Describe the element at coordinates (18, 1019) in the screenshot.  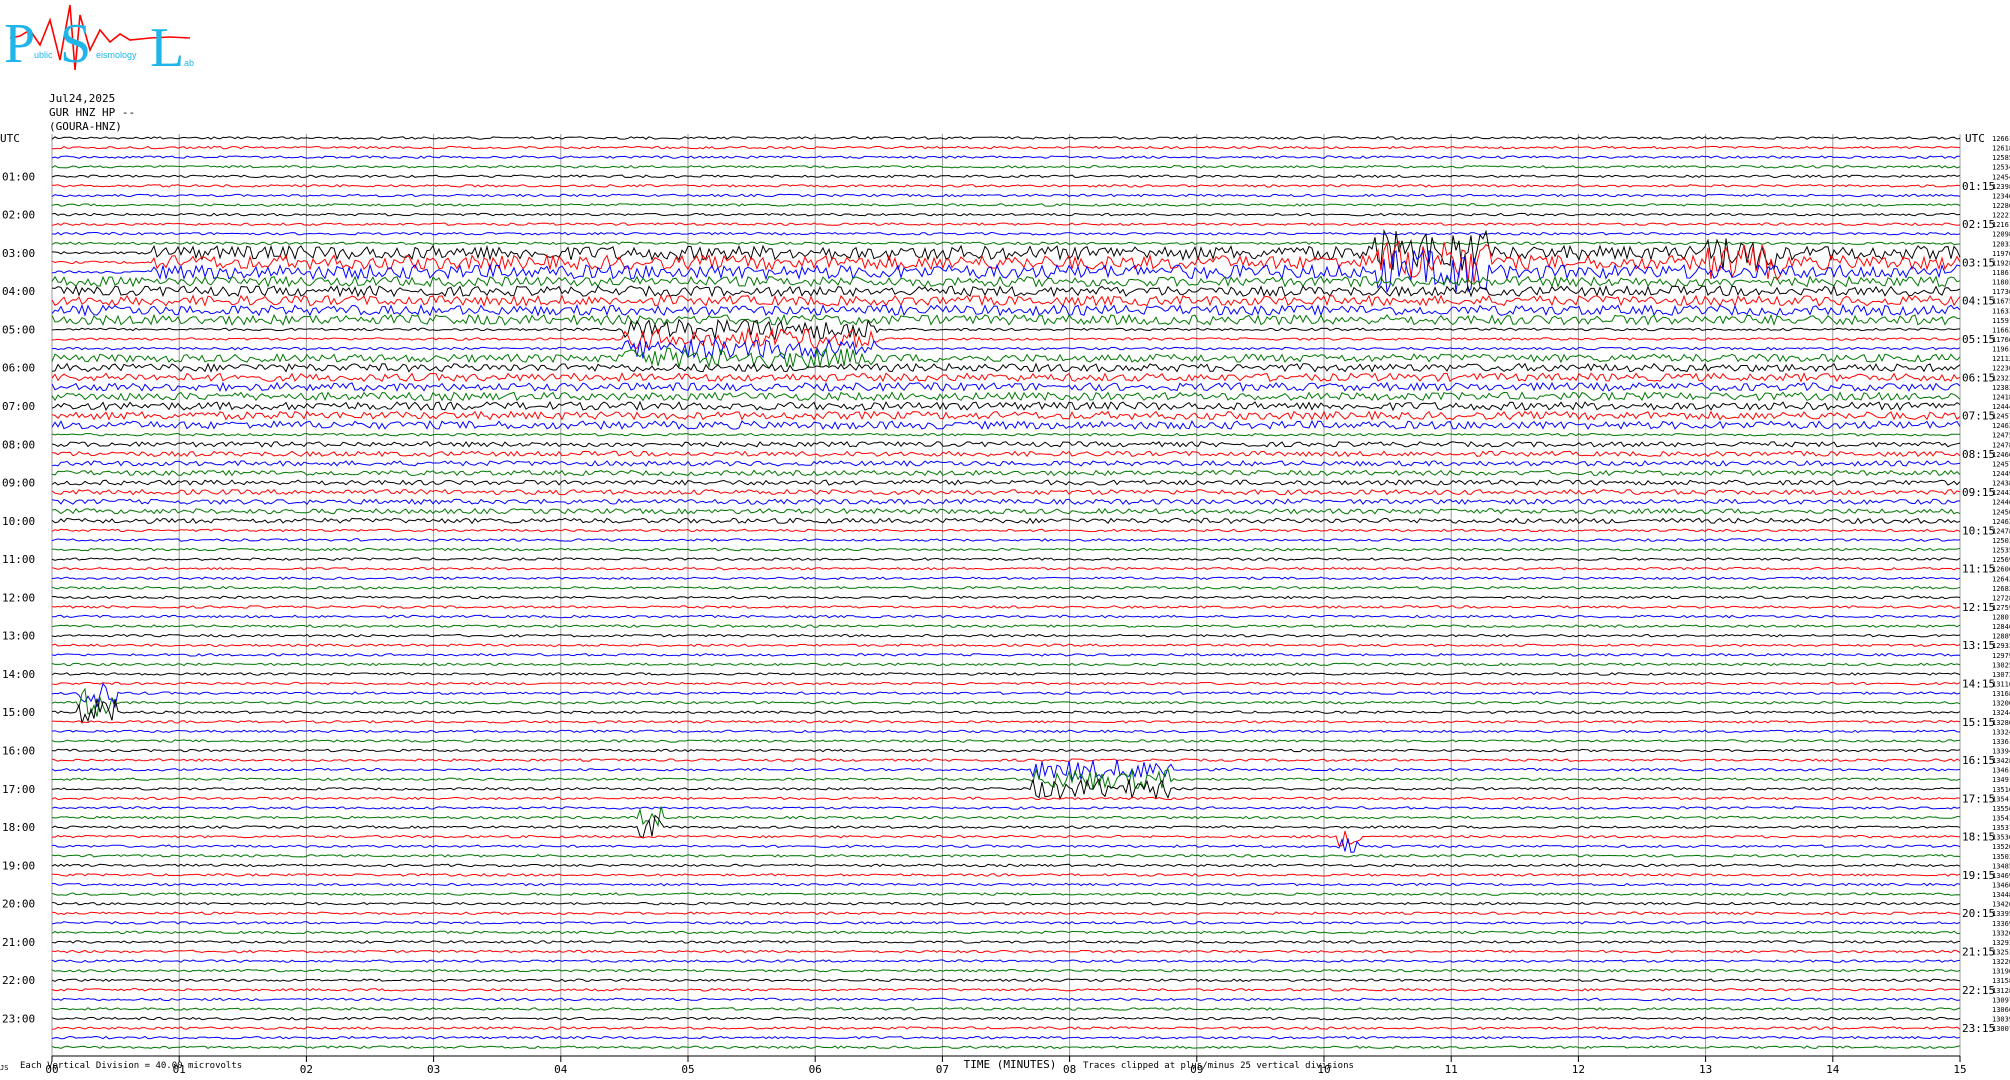
I see `left-hour-label: 23:00` at that location.